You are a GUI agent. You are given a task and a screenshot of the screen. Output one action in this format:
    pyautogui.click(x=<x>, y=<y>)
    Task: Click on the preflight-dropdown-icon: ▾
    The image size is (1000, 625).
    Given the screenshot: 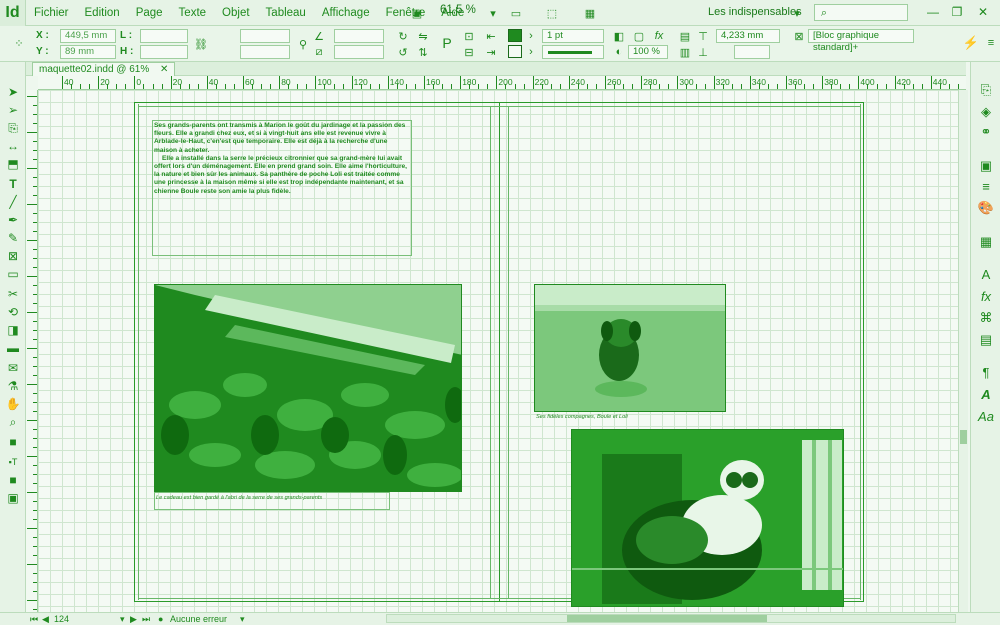 What is the action you would take?
    pyautogui.click(x=242, y=619)
    